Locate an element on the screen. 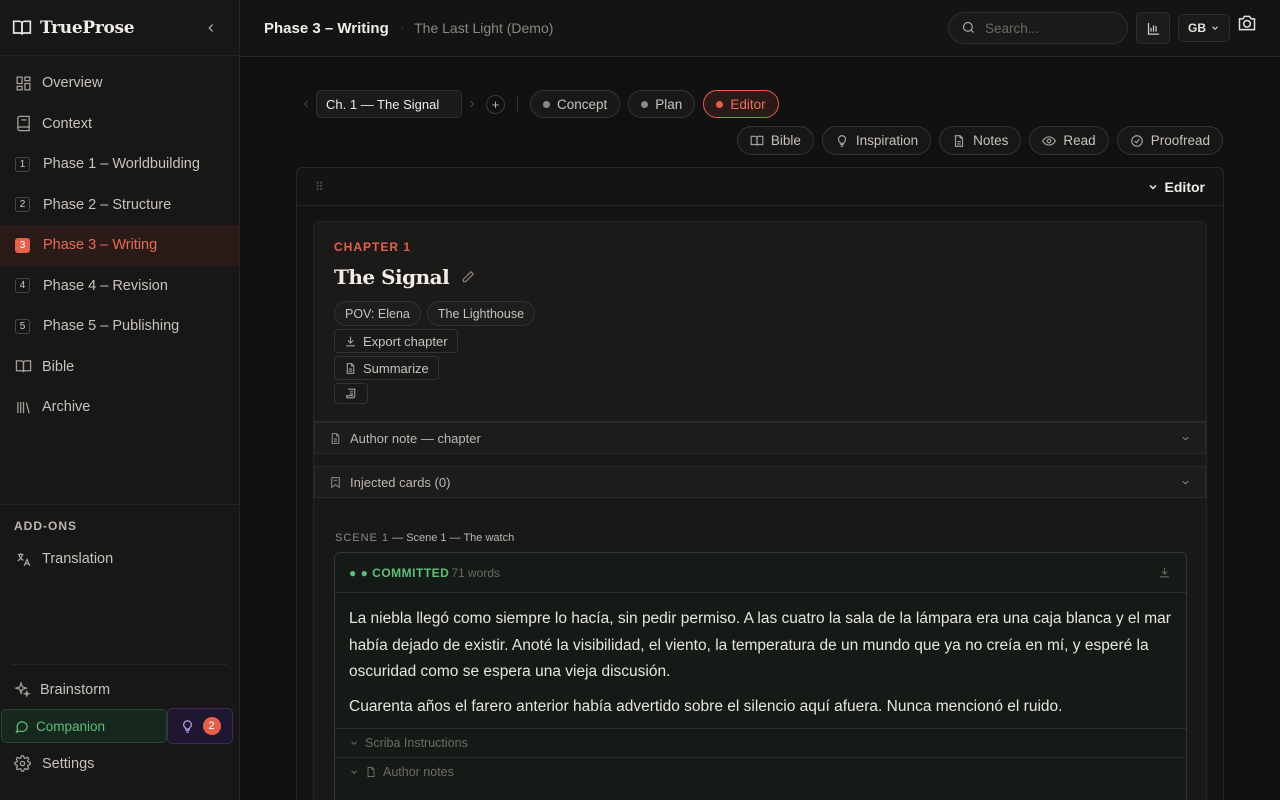 The width and height of the screenshot is (1280, 800). scriba-instructions-toggle: Scriba Instructions is located at coordinates (760, 742).